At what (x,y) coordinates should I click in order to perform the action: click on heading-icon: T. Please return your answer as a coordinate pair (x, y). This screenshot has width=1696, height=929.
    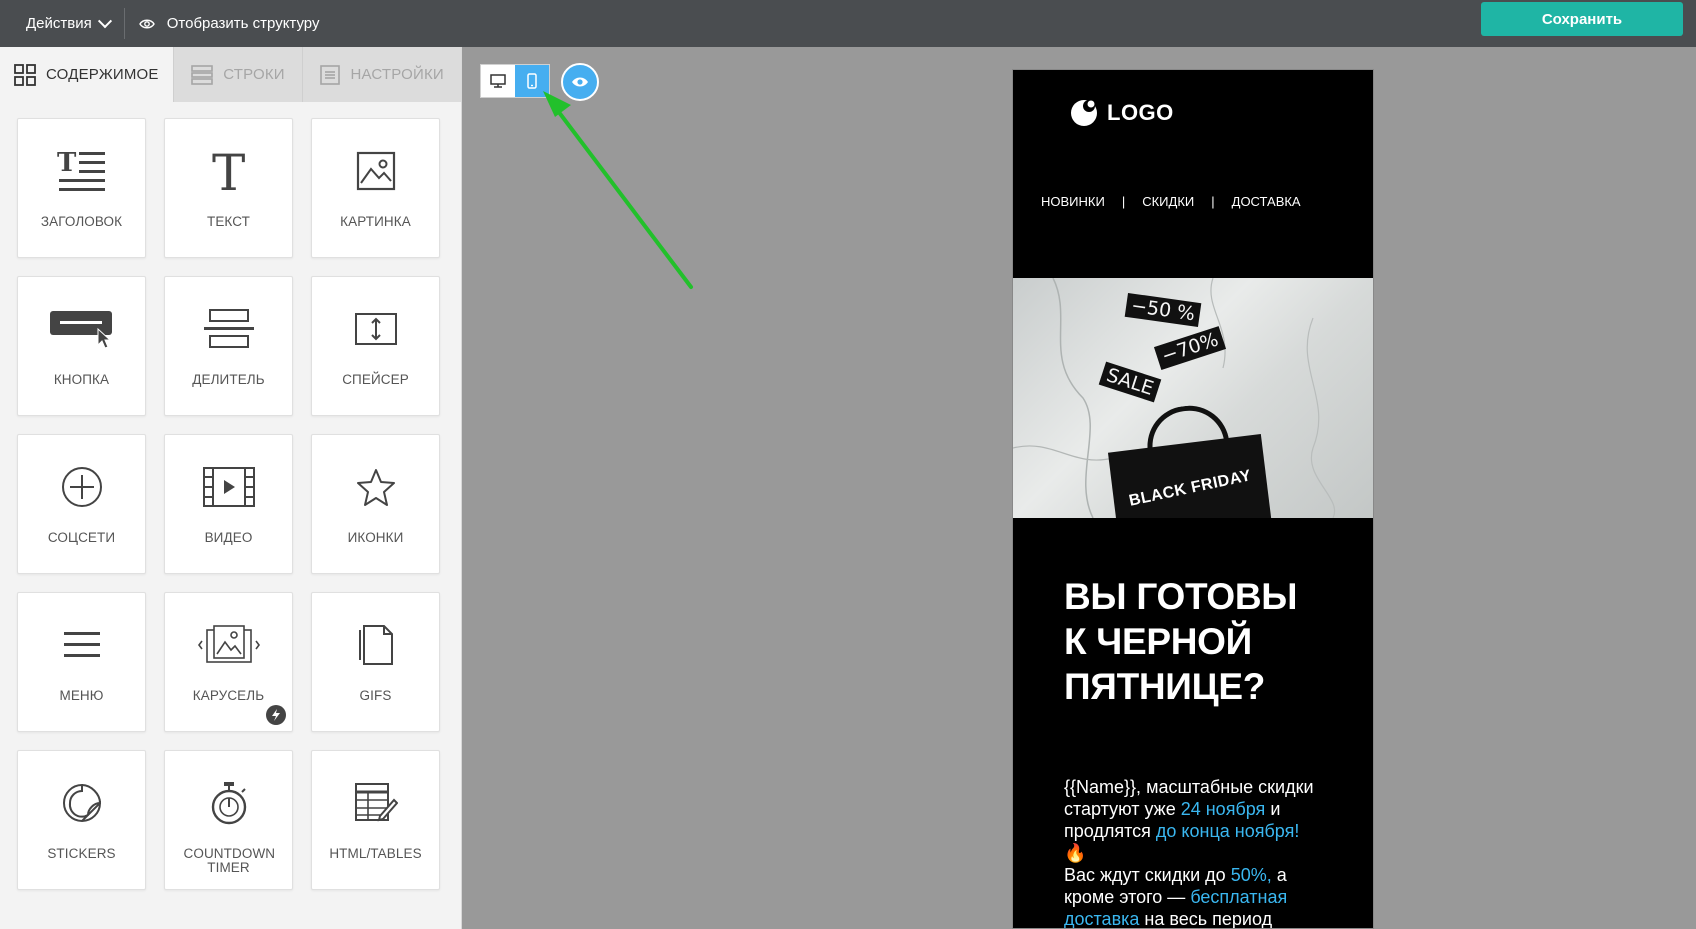
    Looking at the image, I should click on (81, 170).